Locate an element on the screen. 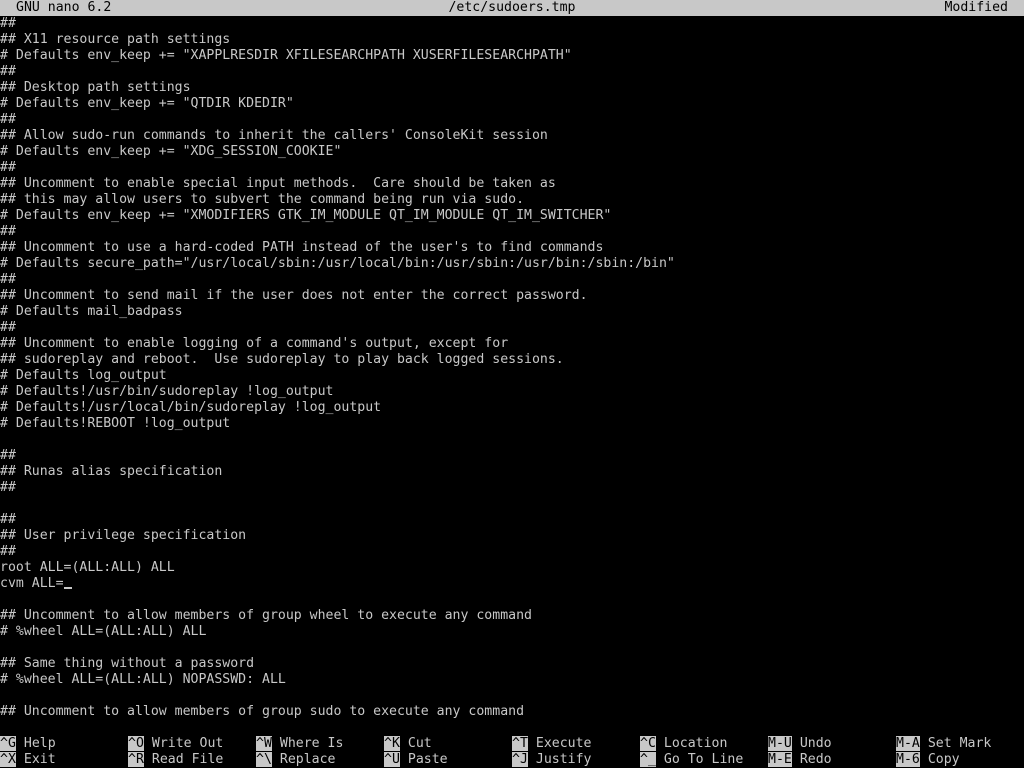  shortcut-key: ^_ is located at coordinates (648, 759).